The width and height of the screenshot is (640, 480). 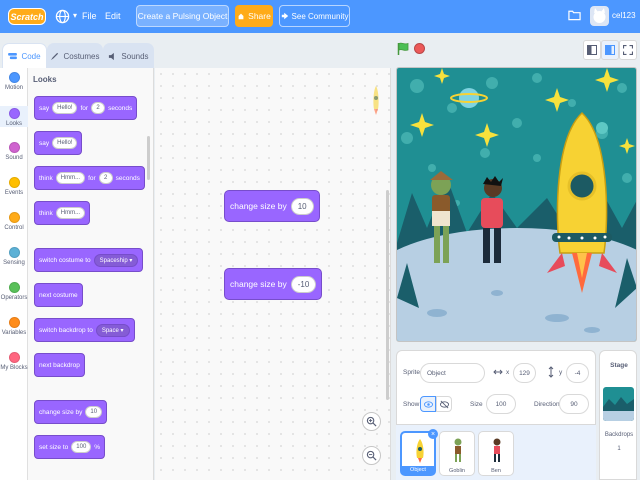 What do you see at coordinates (182, 16) in the screenshot?
I see `project-title-input: Create a Pulsing Object` at bounding box center [182, 16].